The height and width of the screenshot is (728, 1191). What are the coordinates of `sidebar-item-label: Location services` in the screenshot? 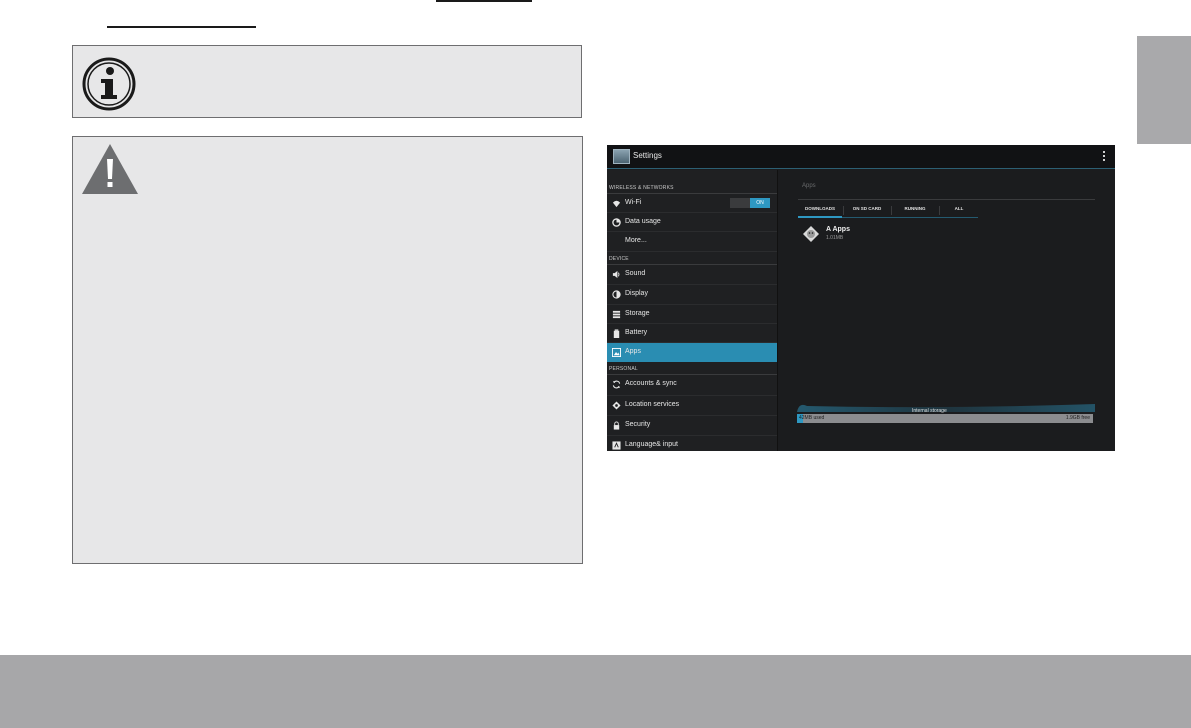 It's located at (652, 404).